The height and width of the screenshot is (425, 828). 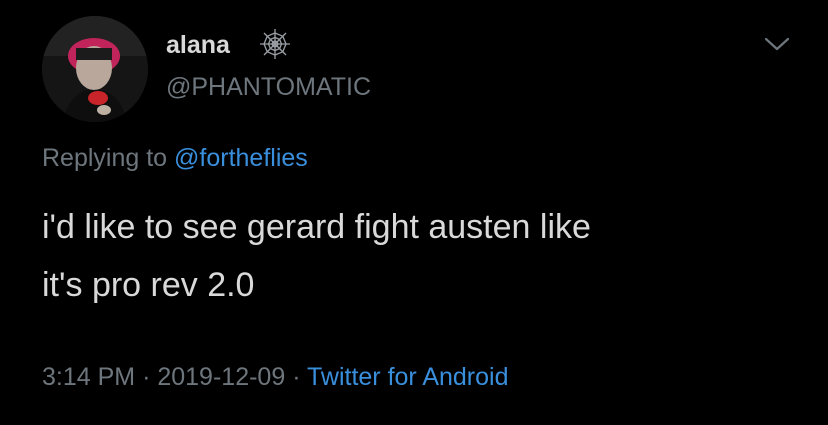 What do you see at coordinates (241, 158) in the screenshot?
I see `reply-mention-link: @fortheflies` at bounding box center [241, 158].